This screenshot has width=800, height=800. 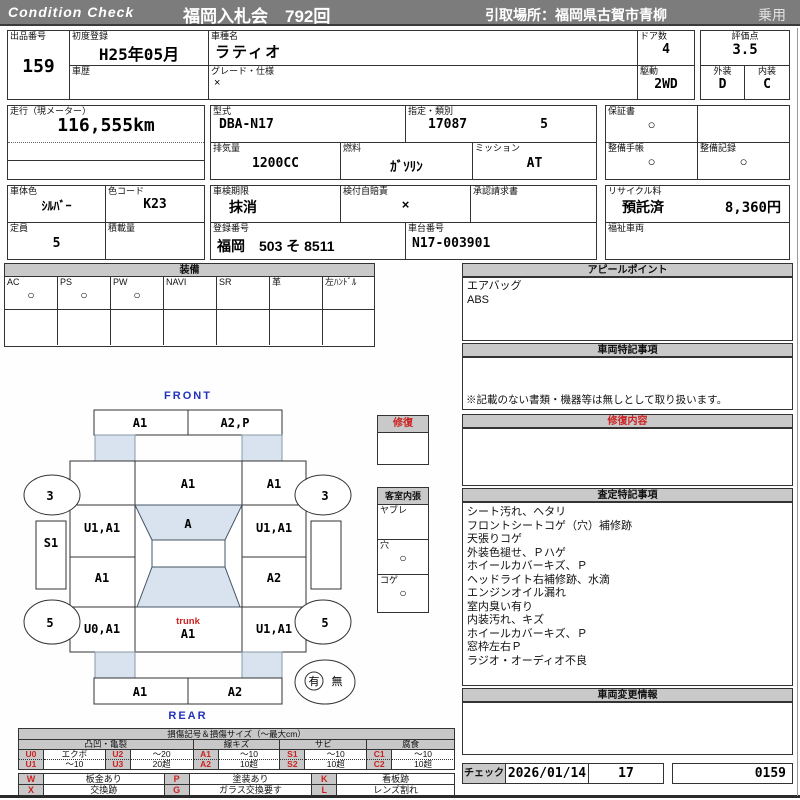 What do you see at coordinates (666, 82) in the screenshot?
I see `drive-cell: 駆動 2WD` at bounding box center [666, 82].